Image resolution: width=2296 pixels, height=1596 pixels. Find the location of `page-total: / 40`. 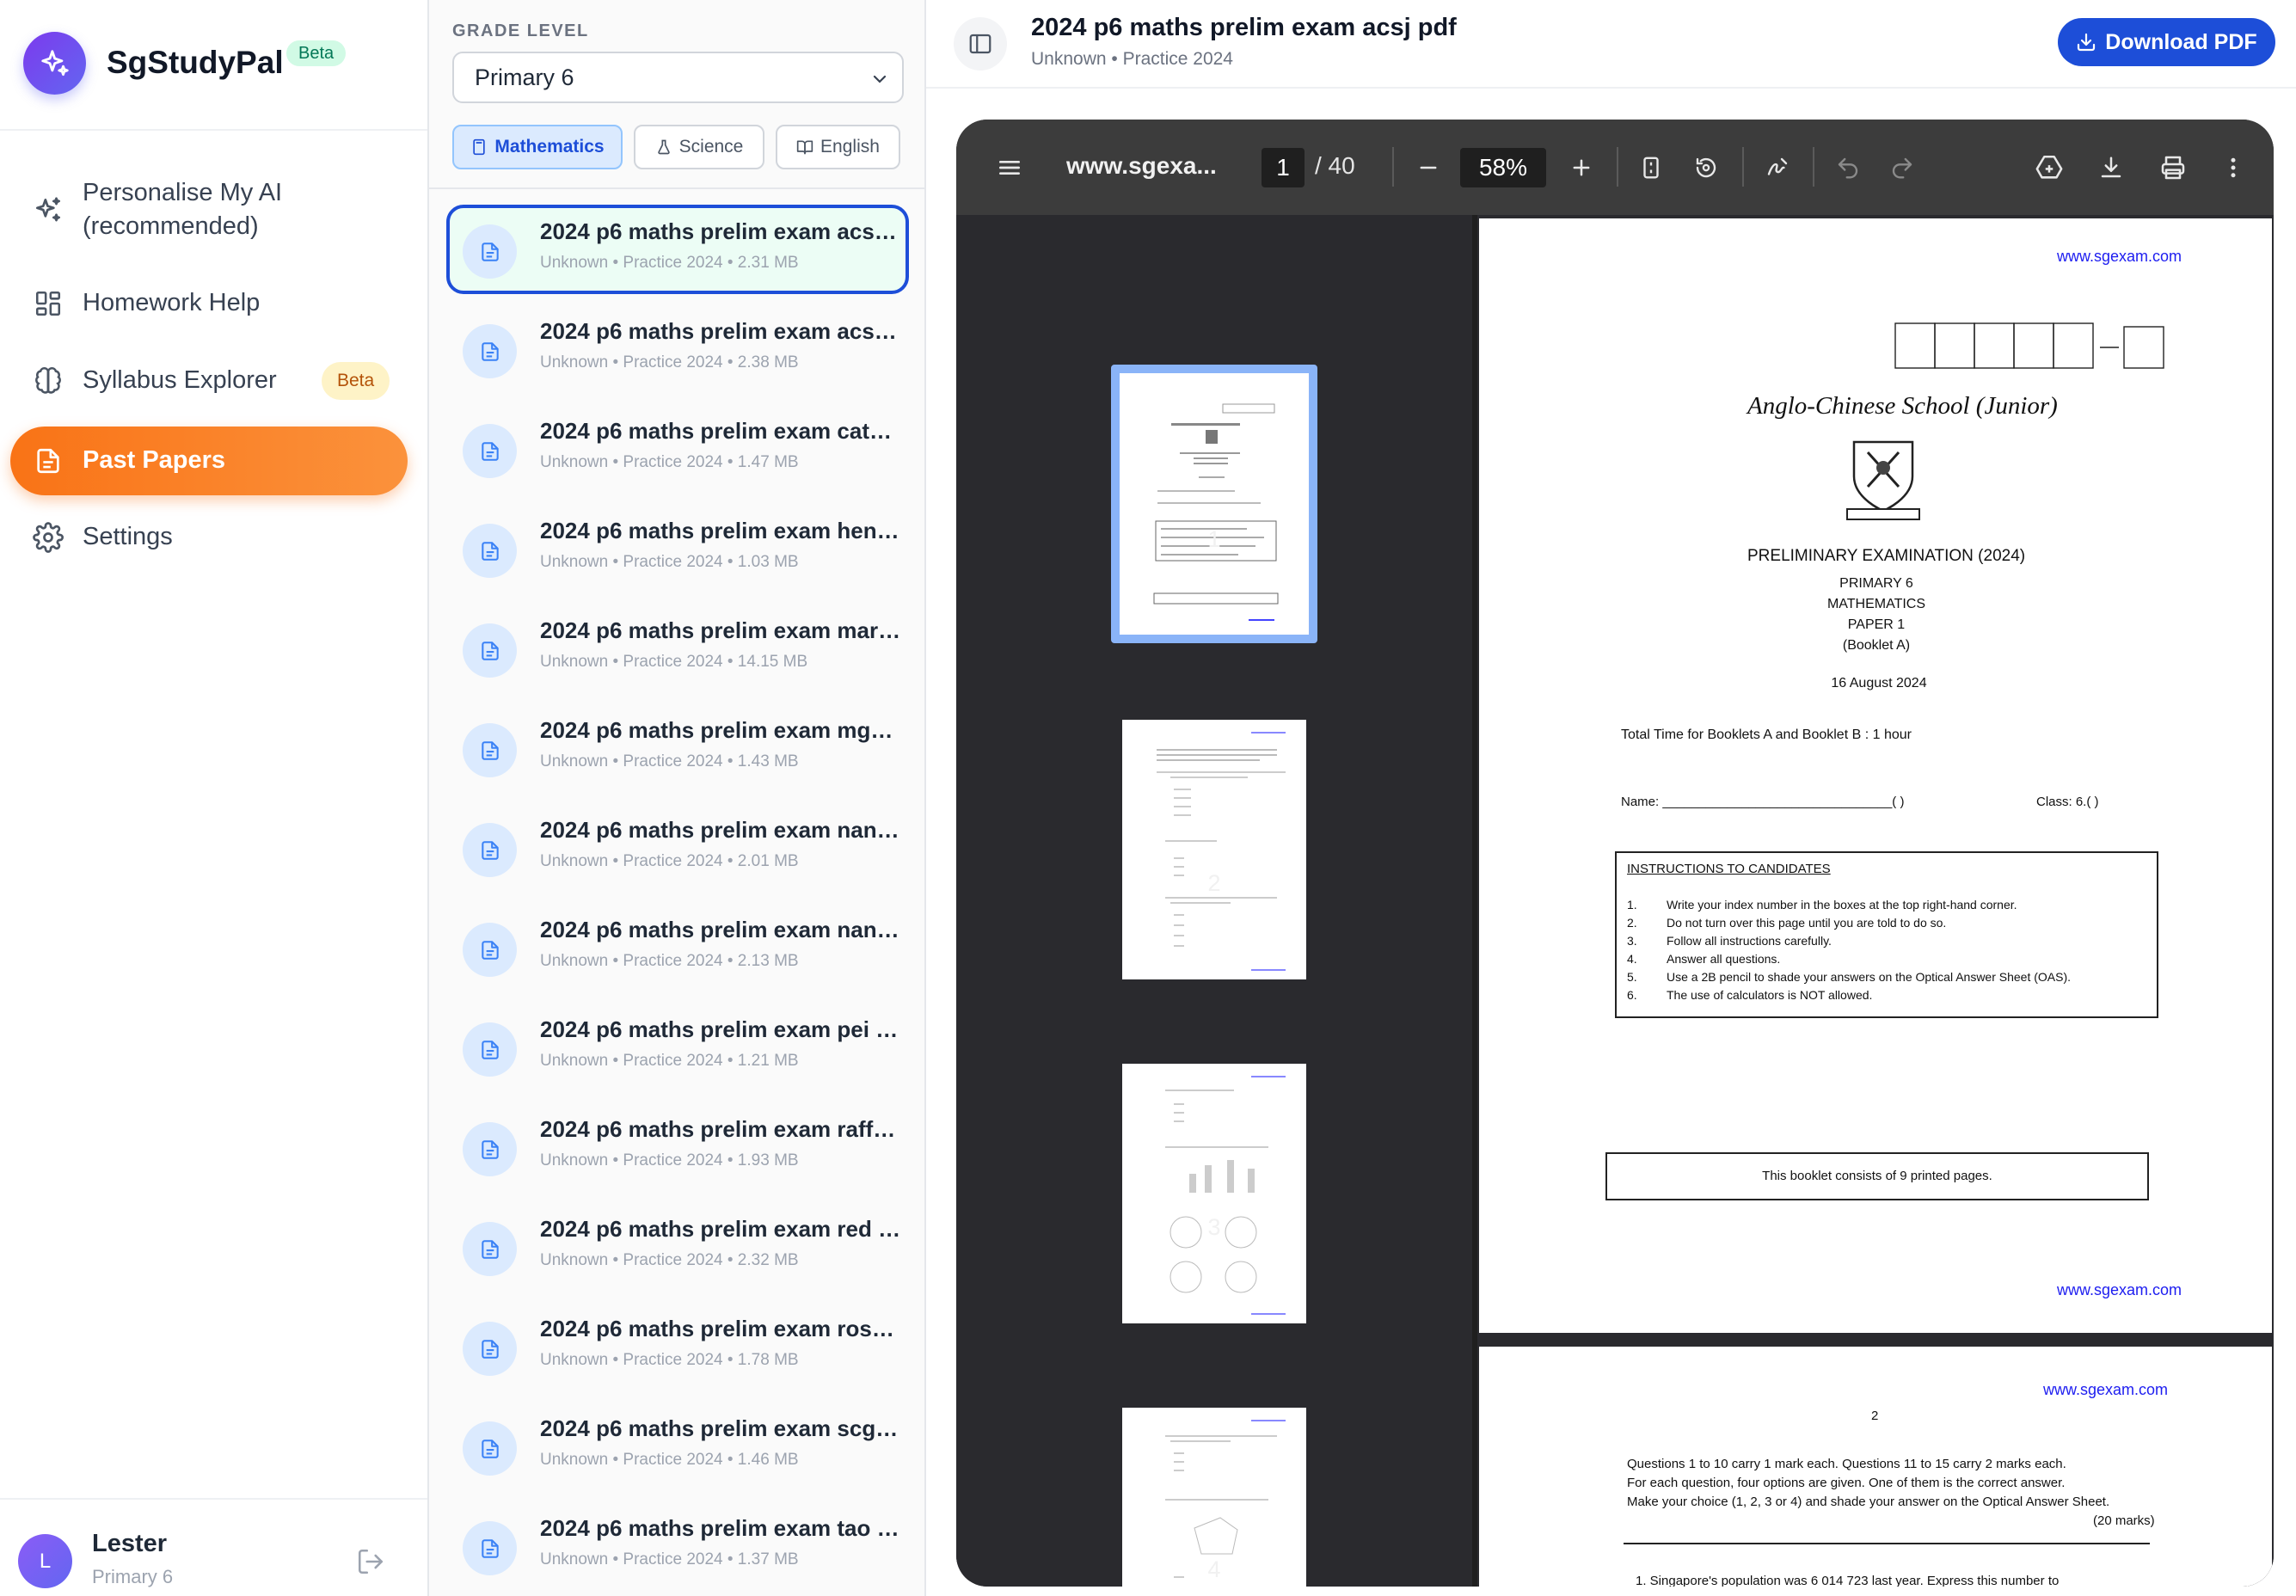

page-total: / 40 is located at coordinates (1335, 165).